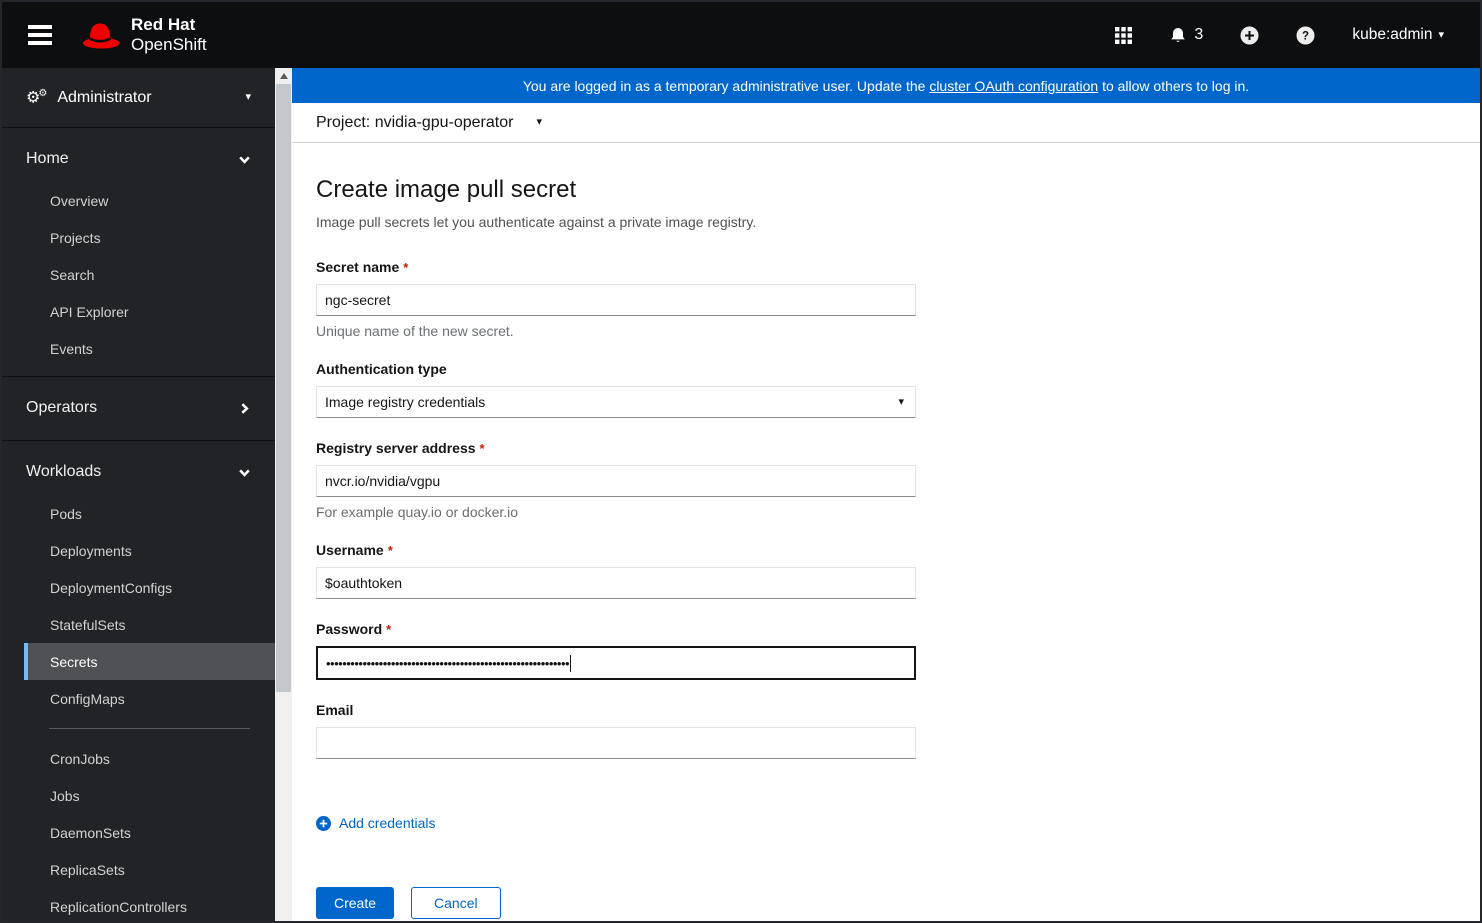 Image resolution: width=1482 pixels, height=923 pixels. I want to click on sidebar-item-label: Events, so click(71, 348).